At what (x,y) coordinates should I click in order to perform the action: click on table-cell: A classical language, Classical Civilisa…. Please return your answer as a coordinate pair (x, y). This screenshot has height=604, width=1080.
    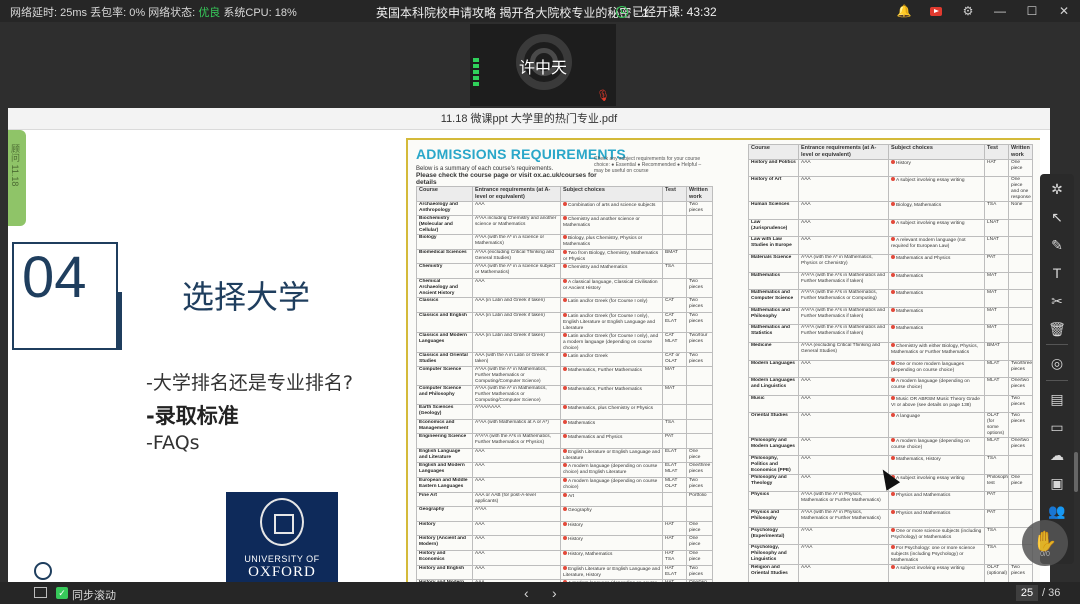
    Looking at the image, I should click on (611, 288).